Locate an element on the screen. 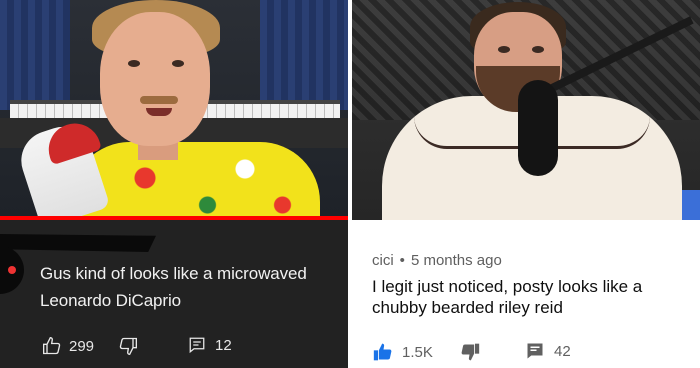 The image size is (700, 368). like-count: 1.5K is located at coordinates (417, 352).